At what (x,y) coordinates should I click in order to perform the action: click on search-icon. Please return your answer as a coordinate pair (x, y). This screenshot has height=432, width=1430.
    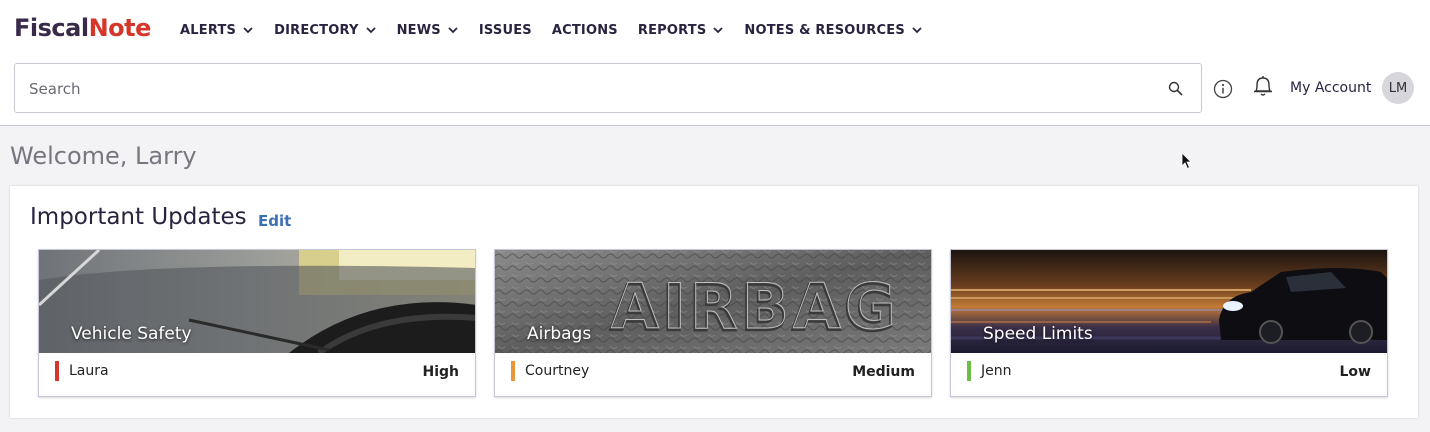
    Looking at the image, I should click on (1176, 89).